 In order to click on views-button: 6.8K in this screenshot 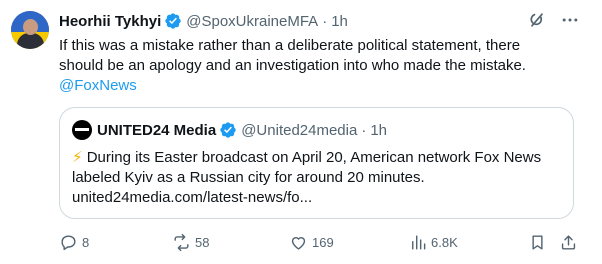, I will do `click(433, 242)`.